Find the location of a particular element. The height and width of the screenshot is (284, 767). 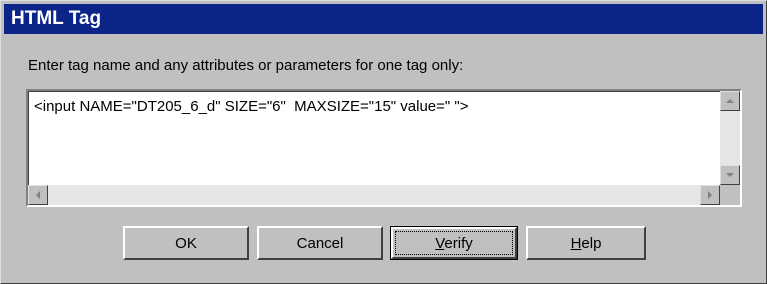

help-mnemonic: H is located at coordinates (576, 243).